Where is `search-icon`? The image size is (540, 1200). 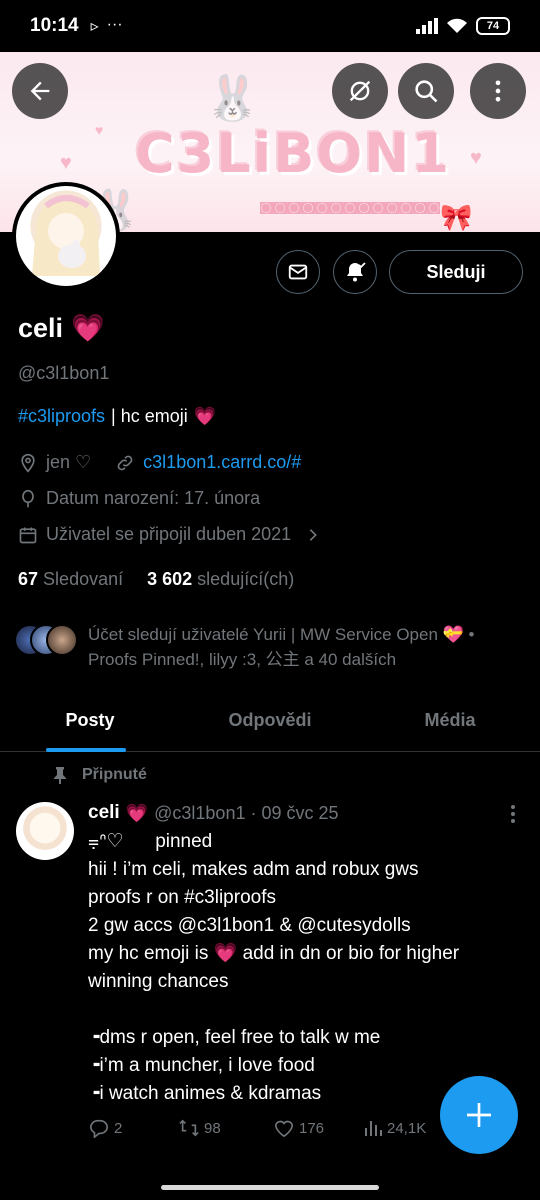 search-icon is located at coordinates (426, 91).